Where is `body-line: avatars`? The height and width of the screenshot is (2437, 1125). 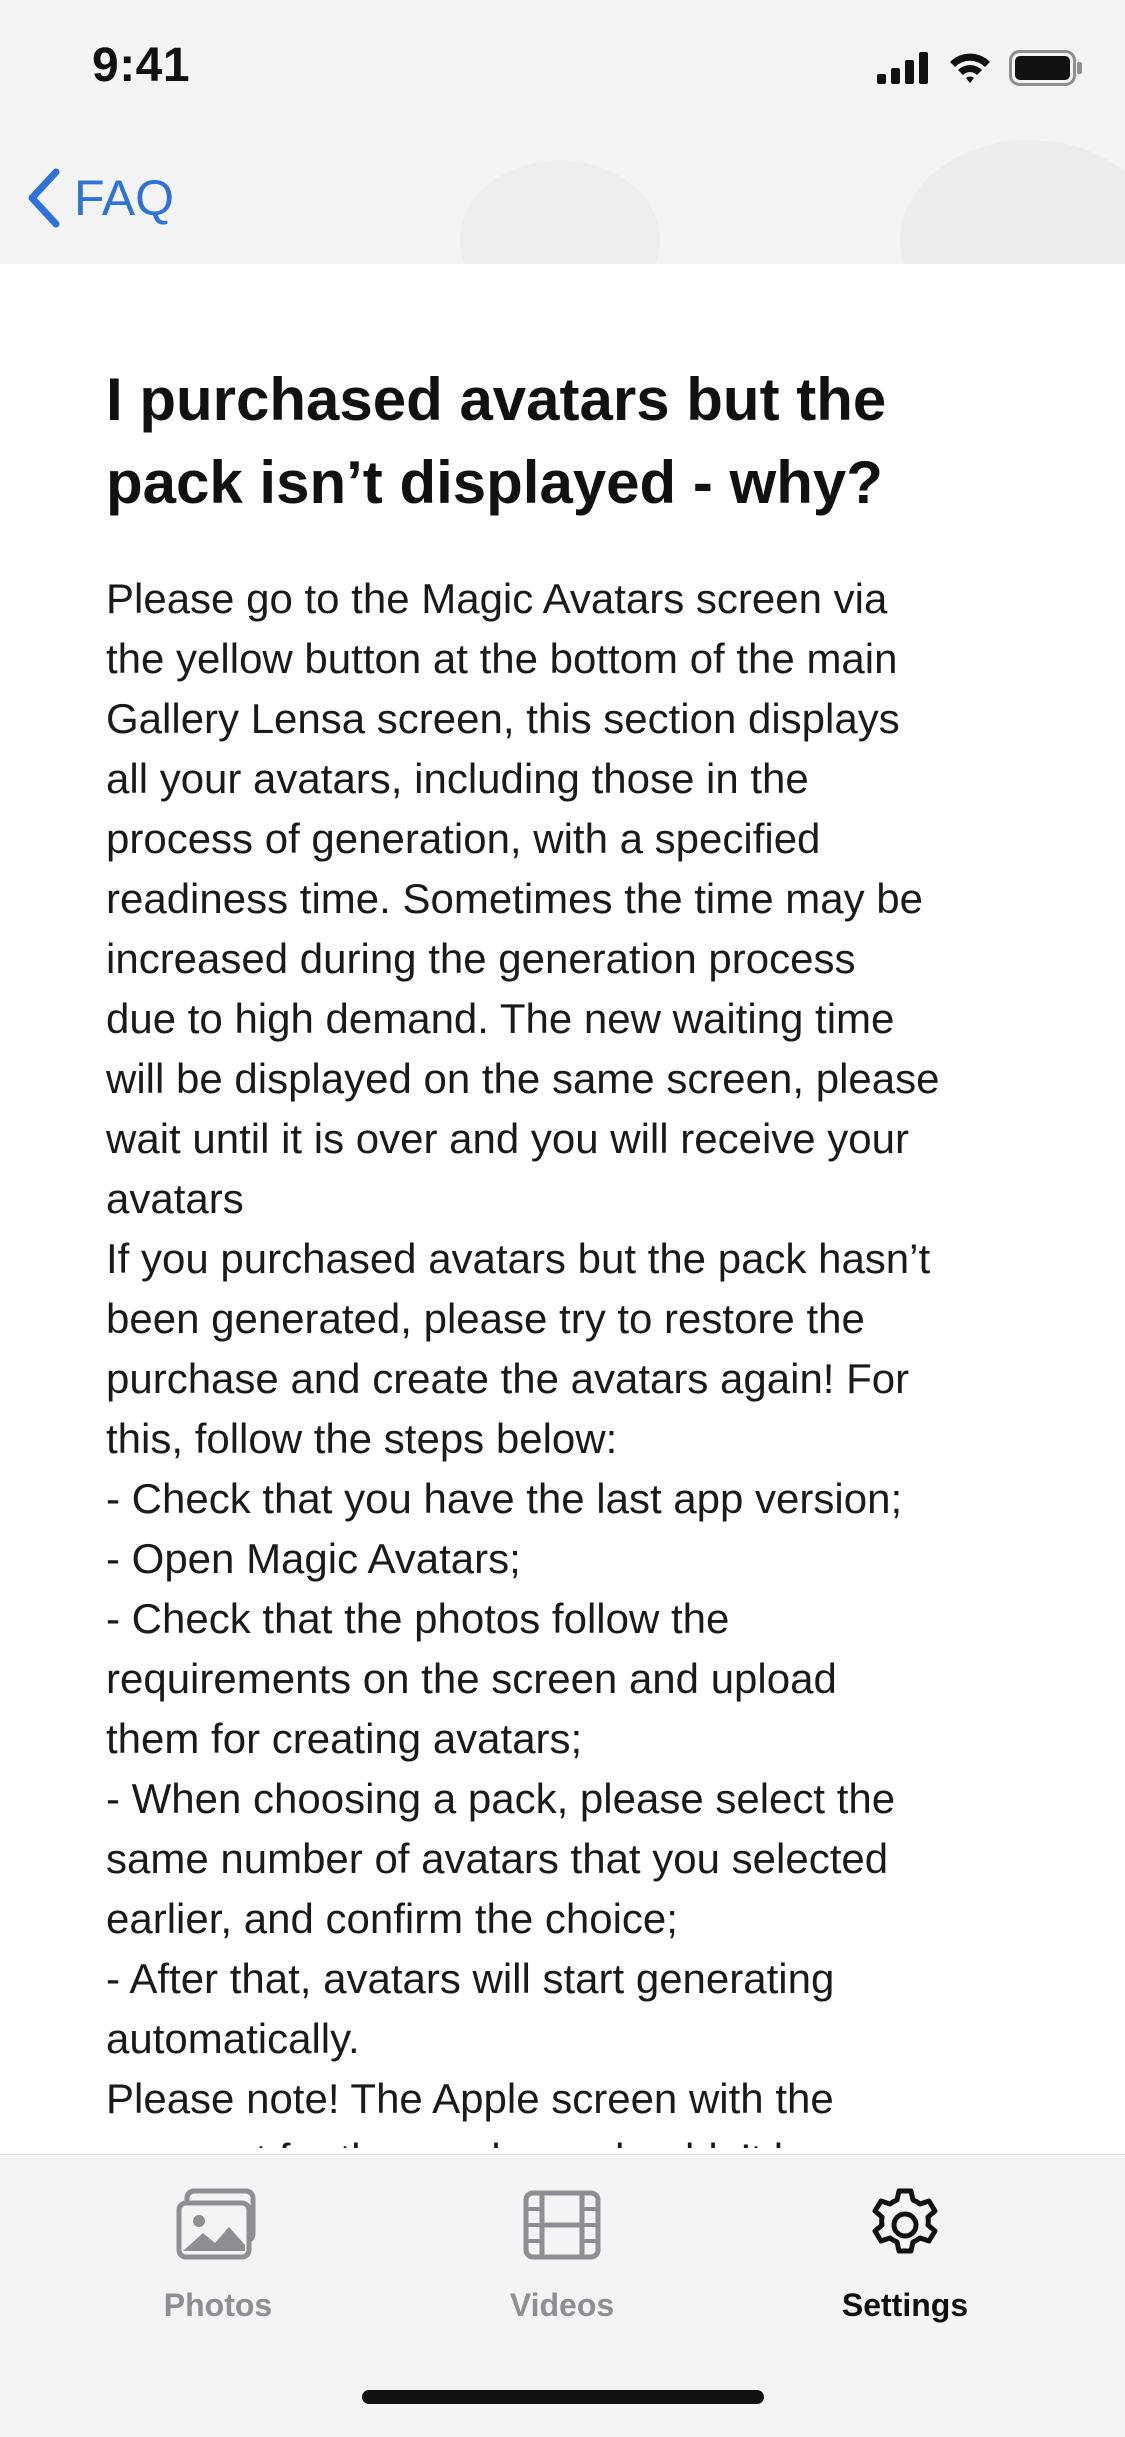
body-line: avatars is located at coordinates (175, 1198).